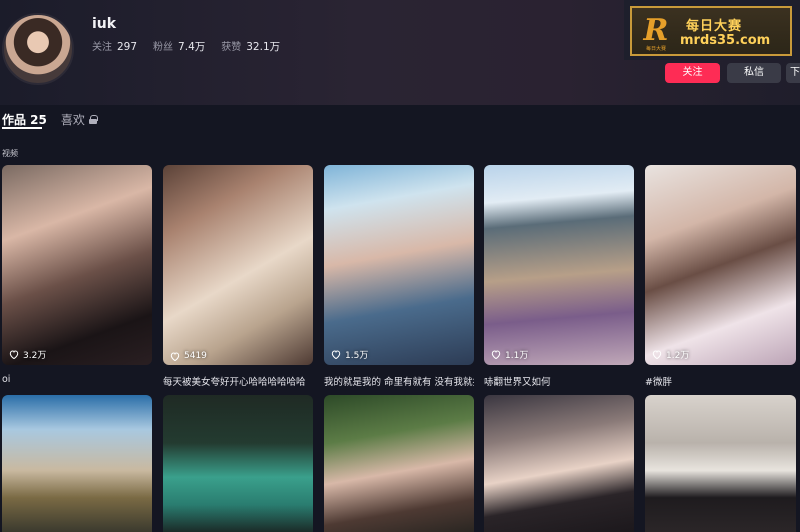  What do you see at coordinates (238, 265) in the screenshot?
I see `video-card: 5419` at bounding box center [238, 265].